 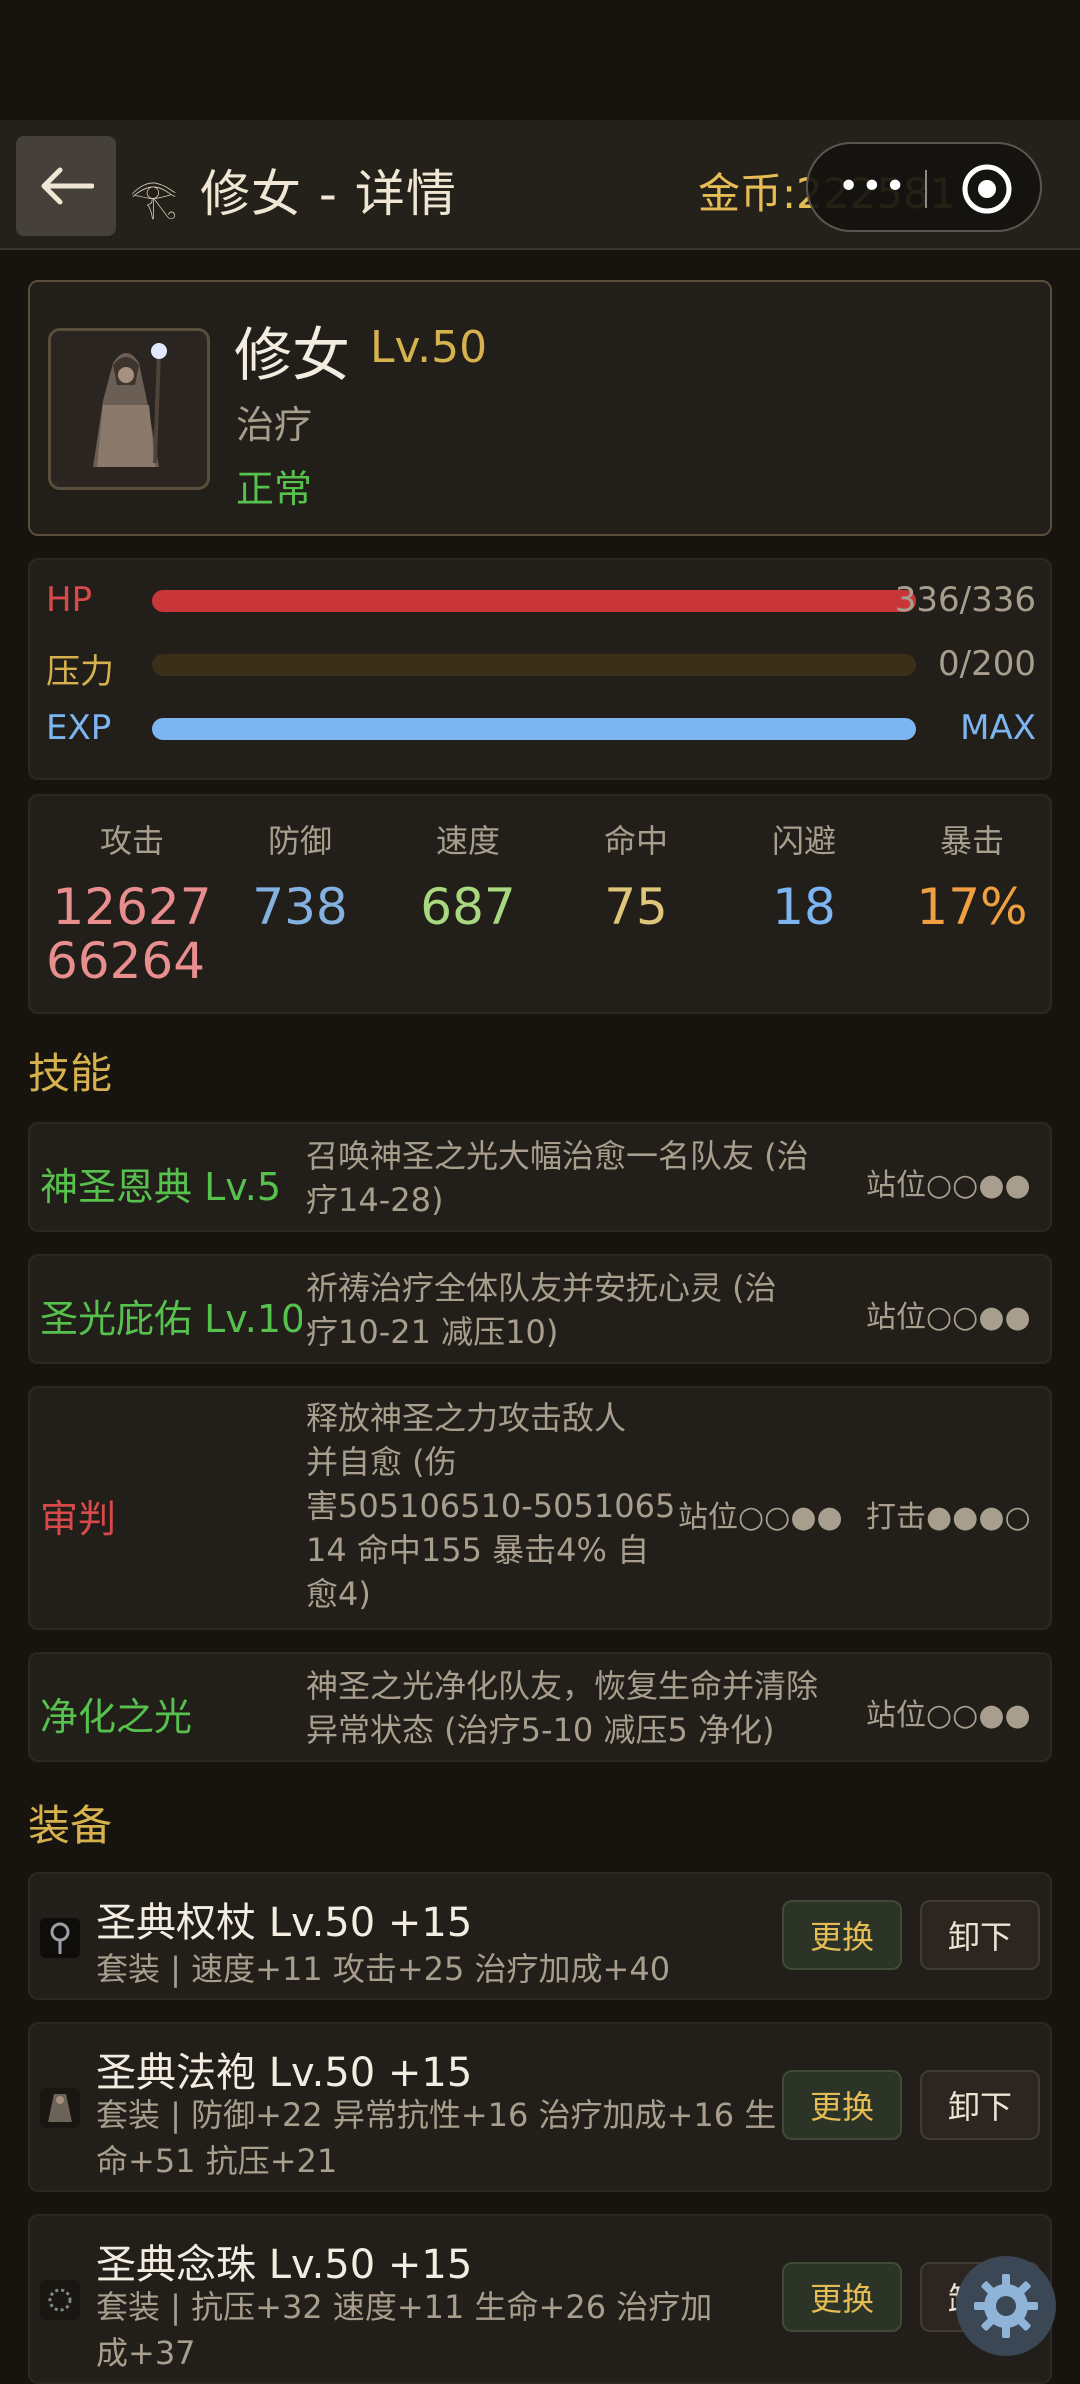 What do you see at coordinates (284, 2265) in the screenshot?
I see `equipment-name: 圣典念珠 Lv.50 +15` at bounding box center [284, 2265].